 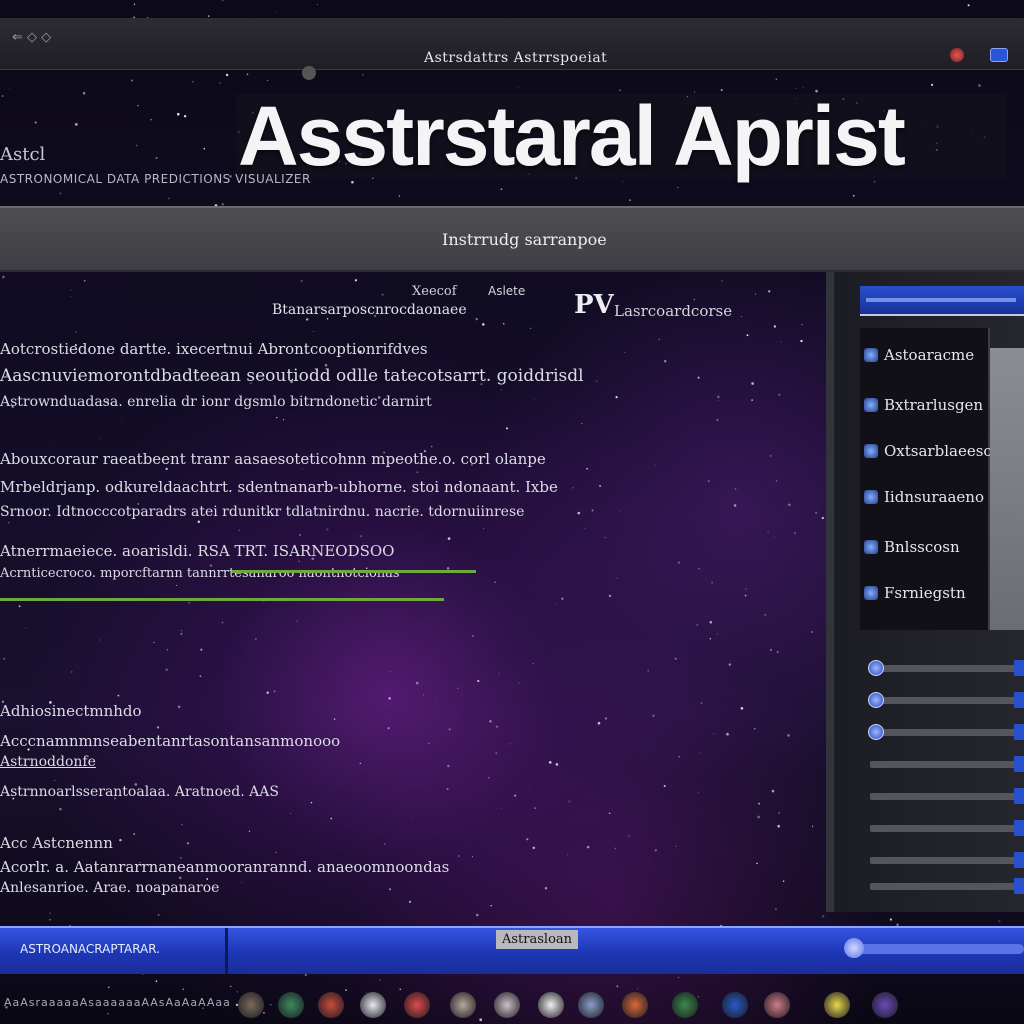 I want to click on panel-list-item: Bnlsscosn, so click(x=927, y=547).